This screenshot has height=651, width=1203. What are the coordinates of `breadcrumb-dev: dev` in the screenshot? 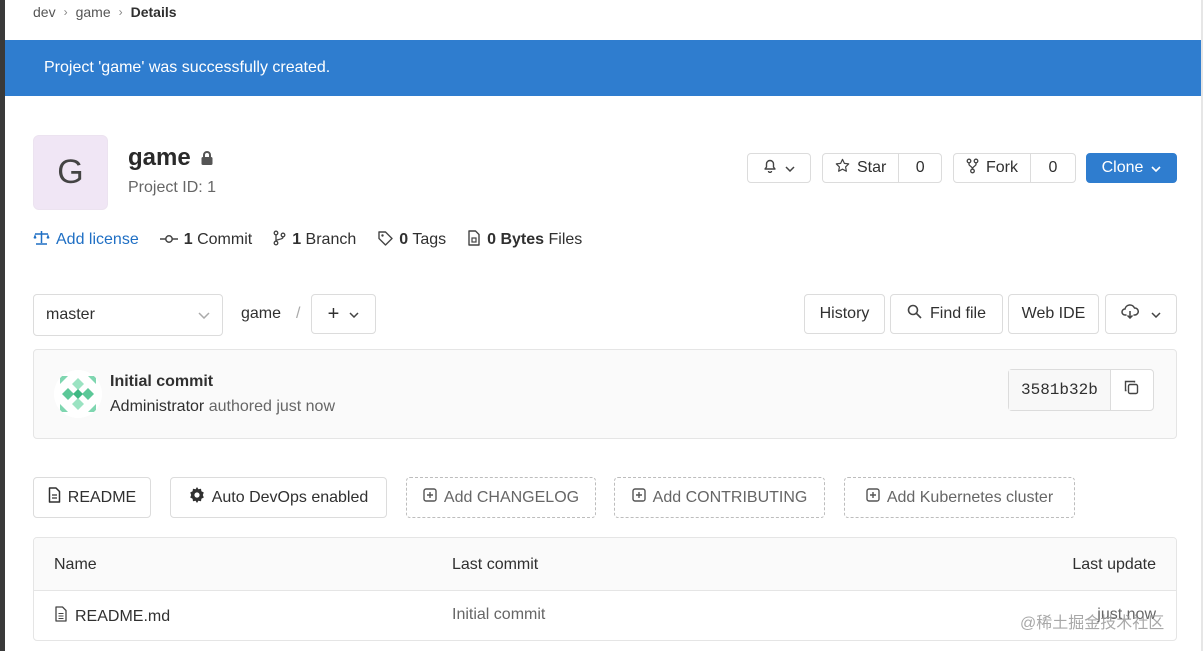 It's located at (44, 12).